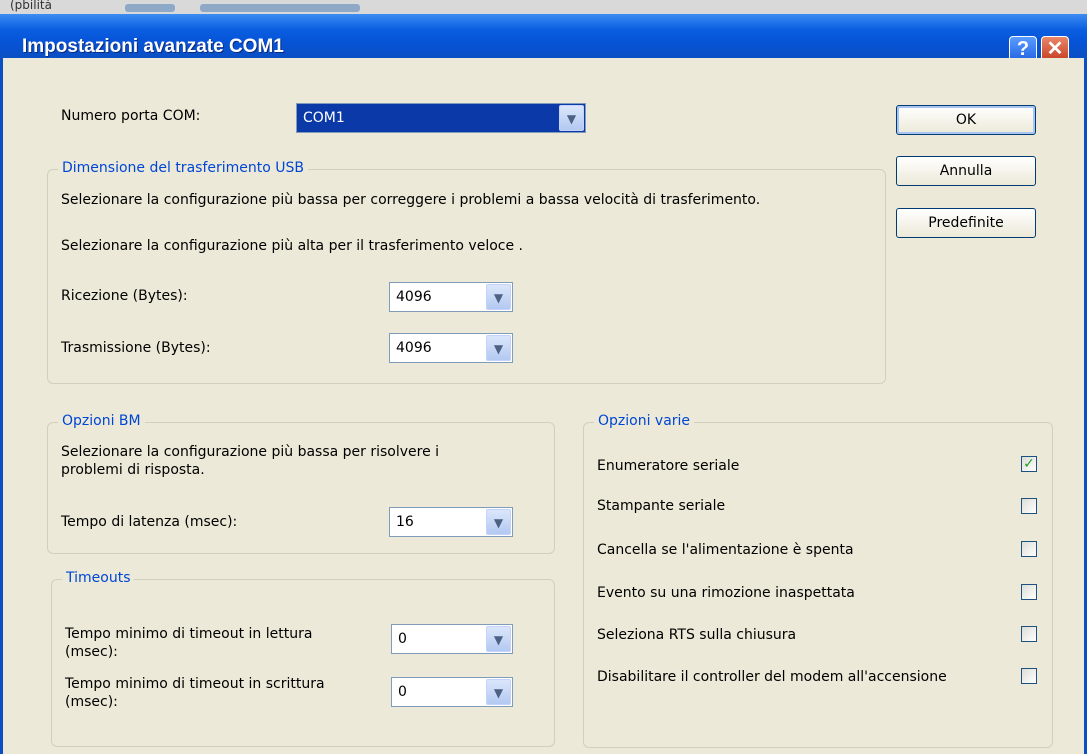 The width and height of the screenshot is (1087, 754). What do you see at coordinates (966, 120) in the screenshot?
I see `ok-button: OK` at bounding box center [966, 120].